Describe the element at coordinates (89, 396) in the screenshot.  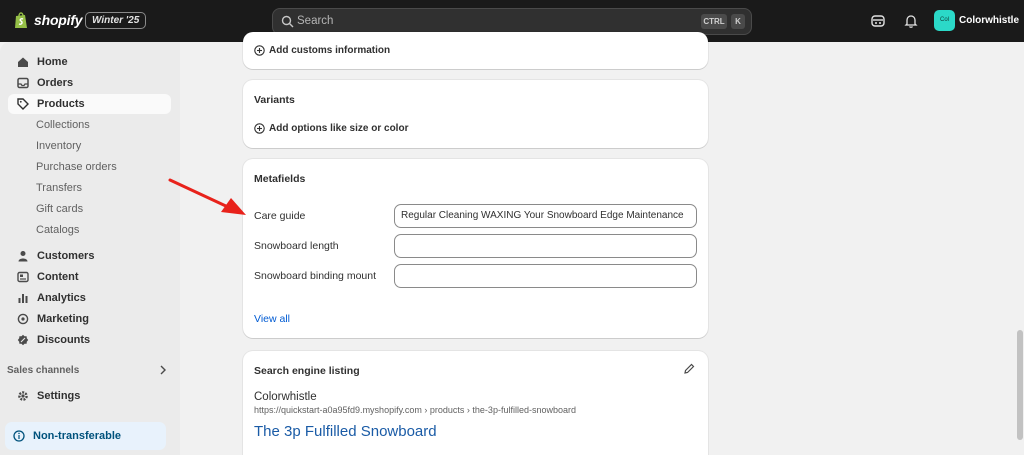
I see `nav-settings: Settings` at that location.